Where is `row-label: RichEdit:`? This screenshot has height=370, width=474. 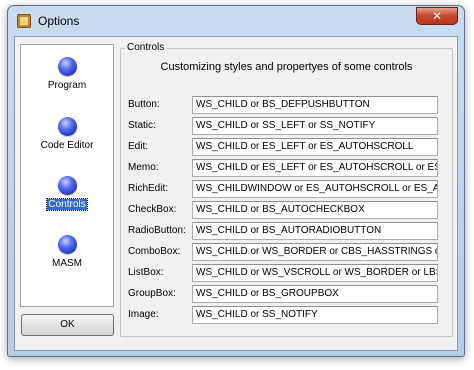 row-label: RichEdit: is located at coordinates (148, 188).